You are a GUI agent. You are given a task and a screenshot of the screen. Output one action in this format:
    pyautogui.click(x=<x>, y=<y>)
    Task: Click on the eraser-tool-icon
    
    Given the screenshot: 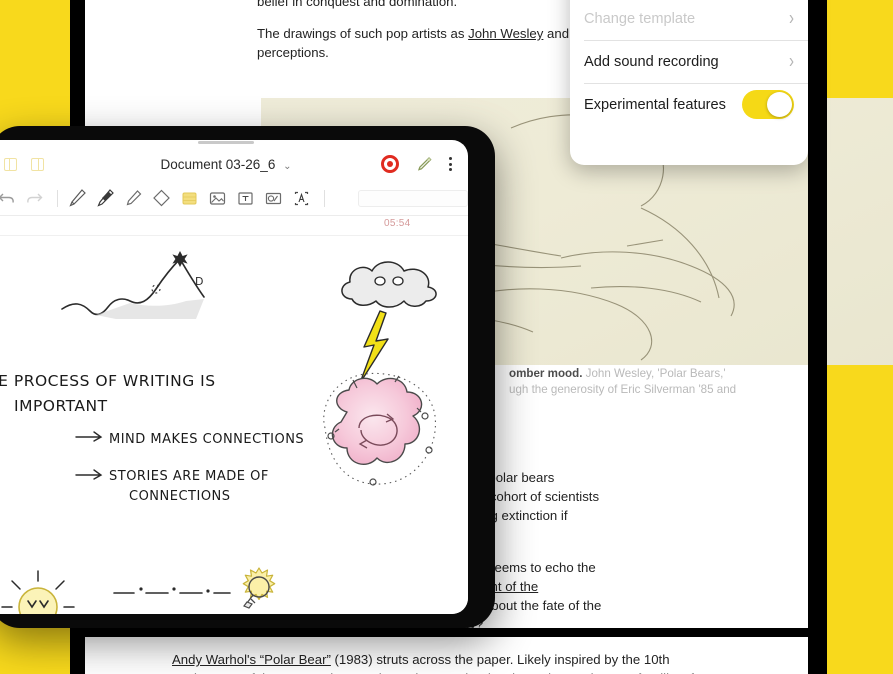 What is the action you would take?
    pyautogui.click(x=161, y=198)
    